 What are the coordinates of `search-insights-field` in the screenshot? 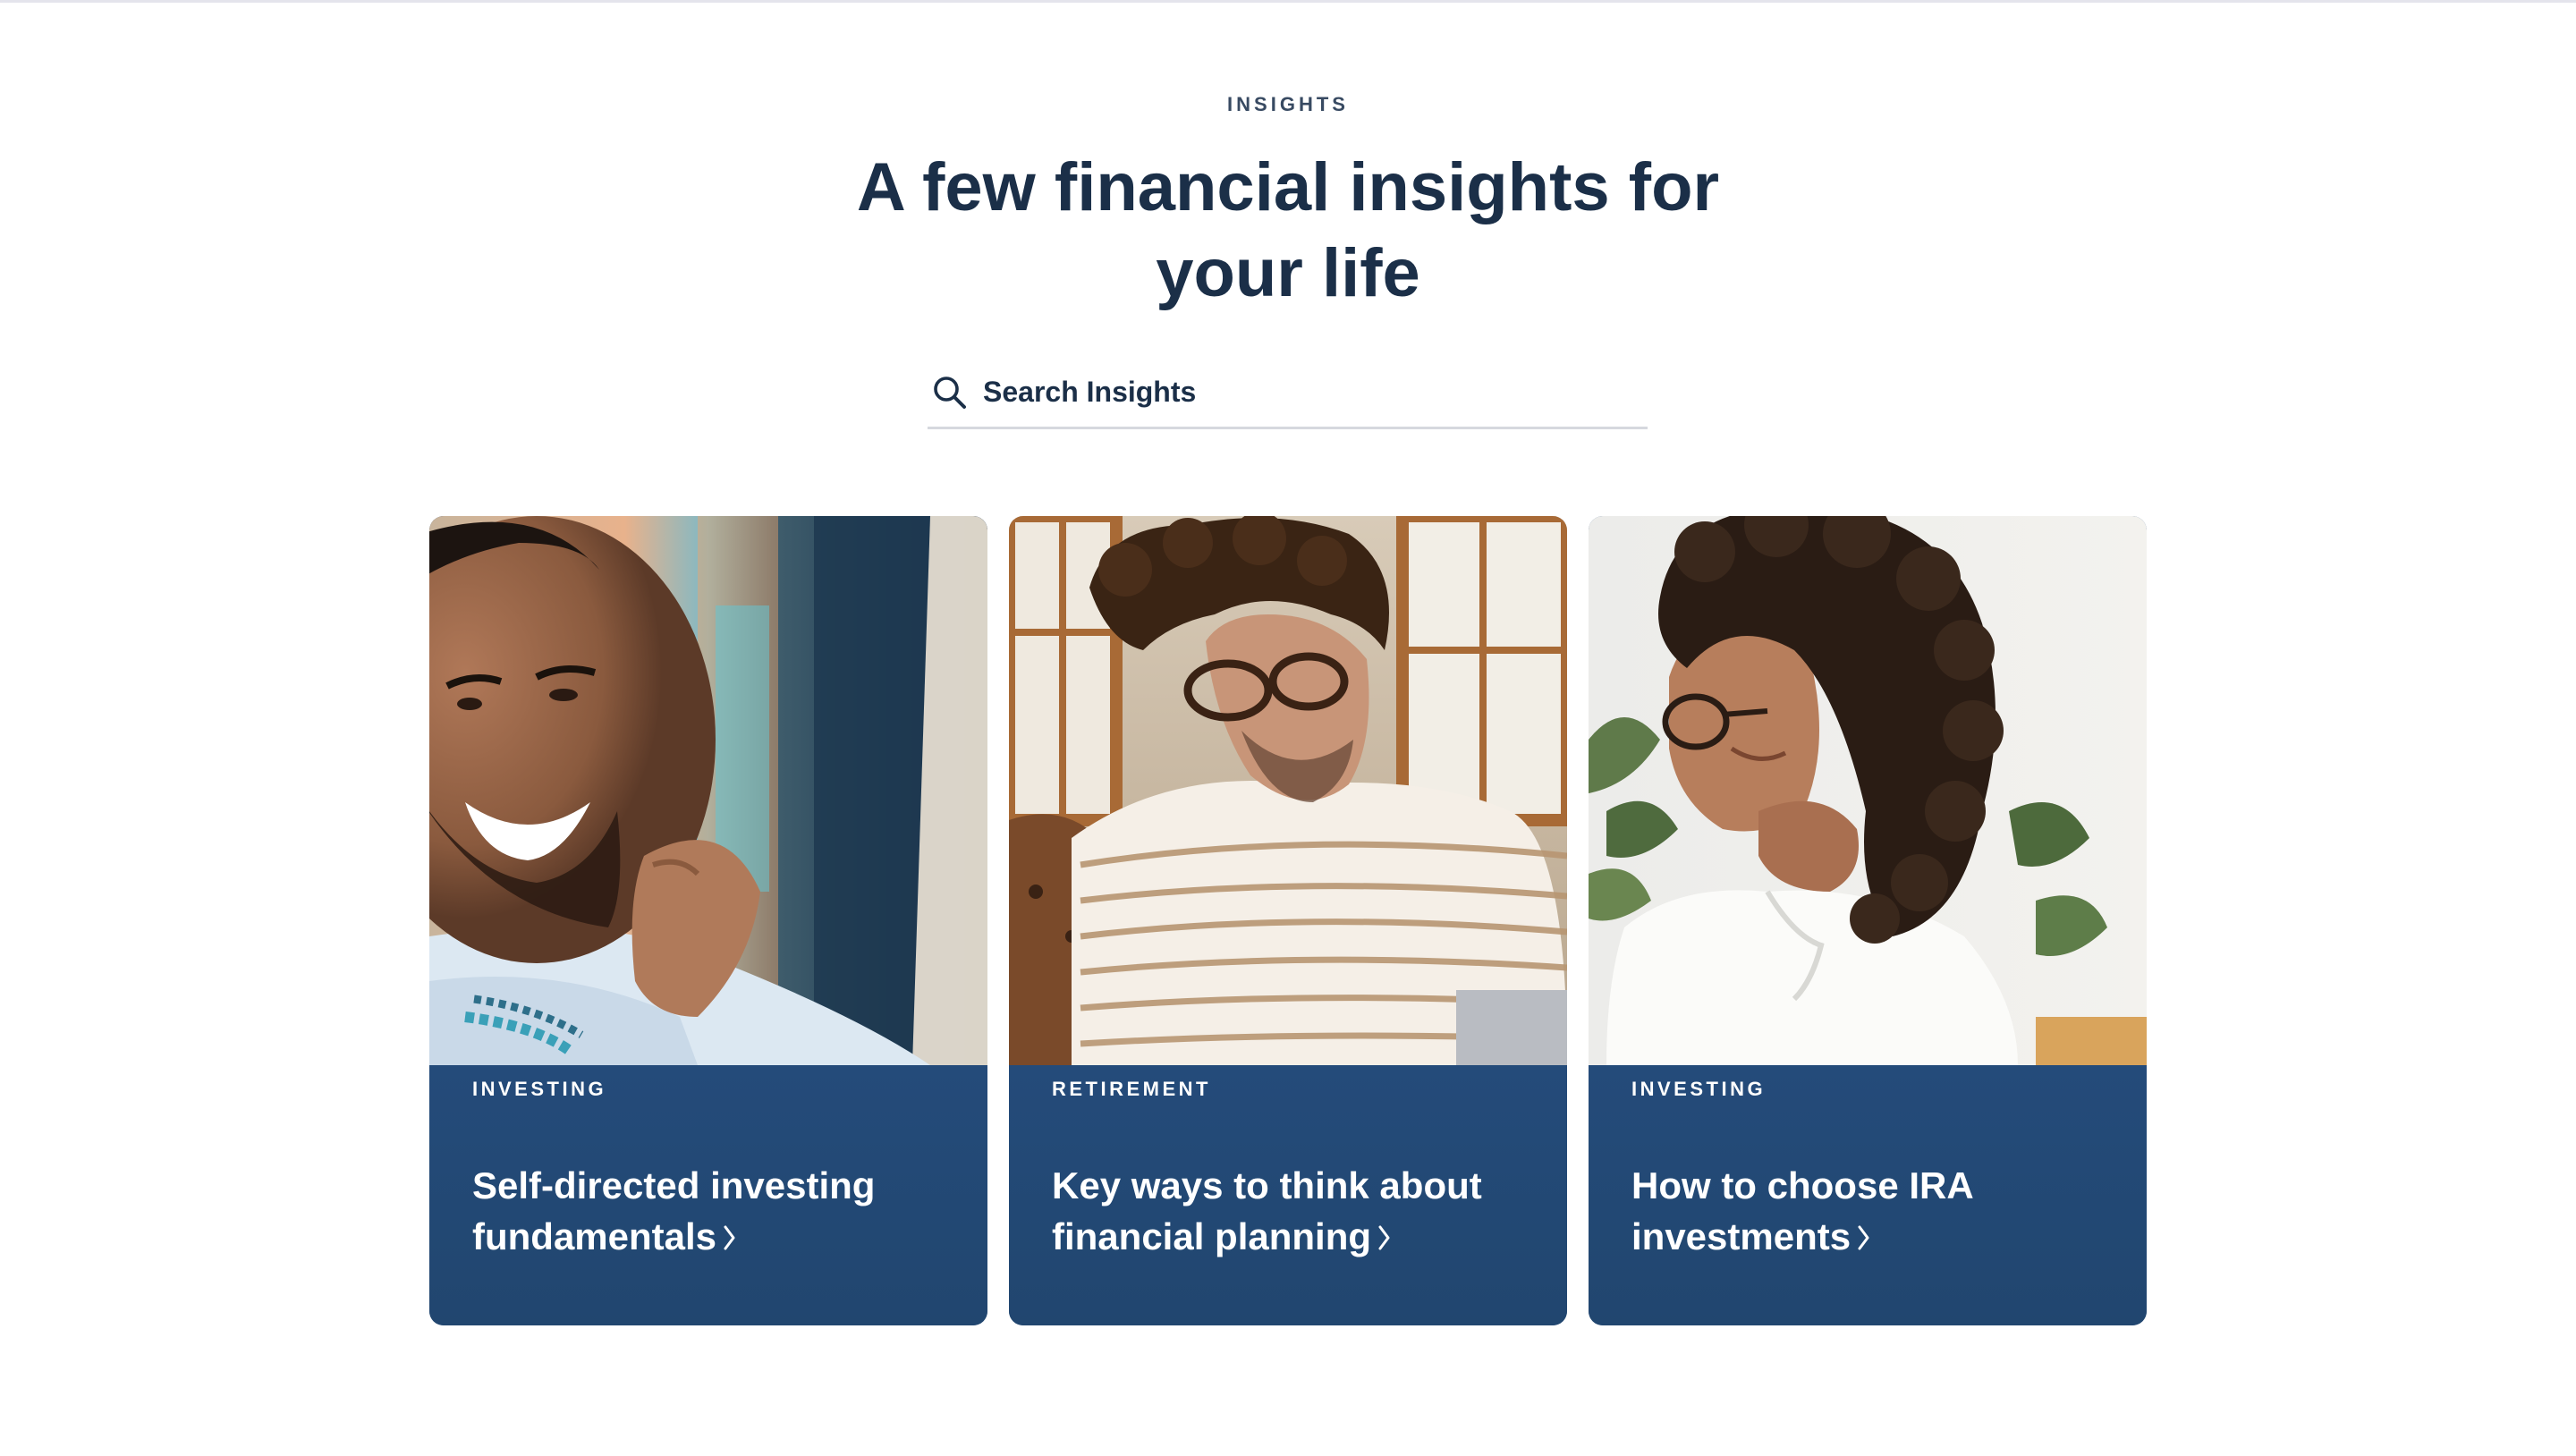 It's located at (1288, 393).